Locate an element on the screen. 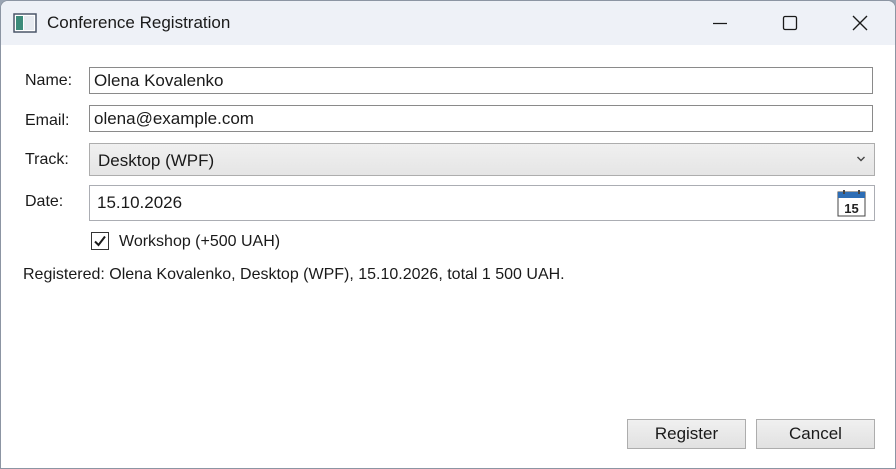 Image resolution: width=896 pixels, height=469 pixels. close-icon is located at coordinates (860, 23).